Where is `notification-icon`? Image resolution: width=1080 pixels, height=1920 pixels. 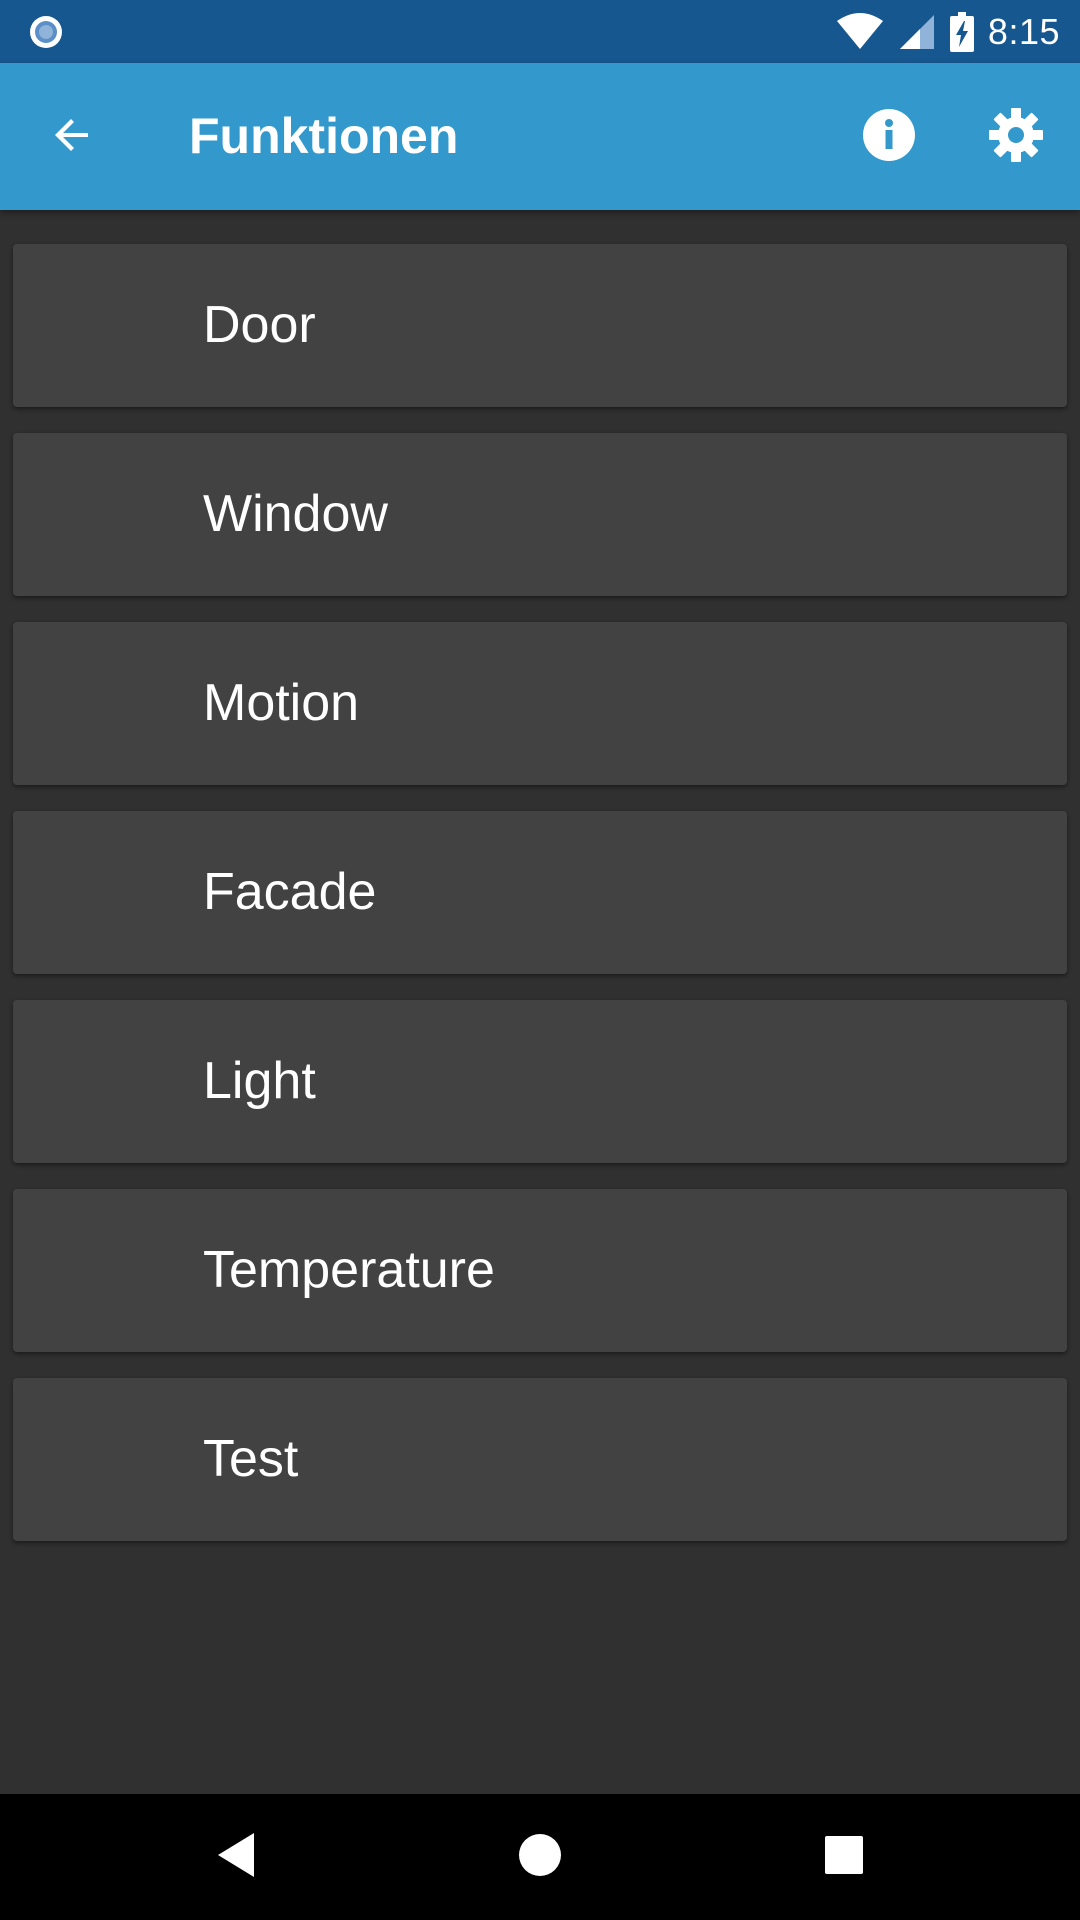 notification-icon is located at coordinates (46, 32).